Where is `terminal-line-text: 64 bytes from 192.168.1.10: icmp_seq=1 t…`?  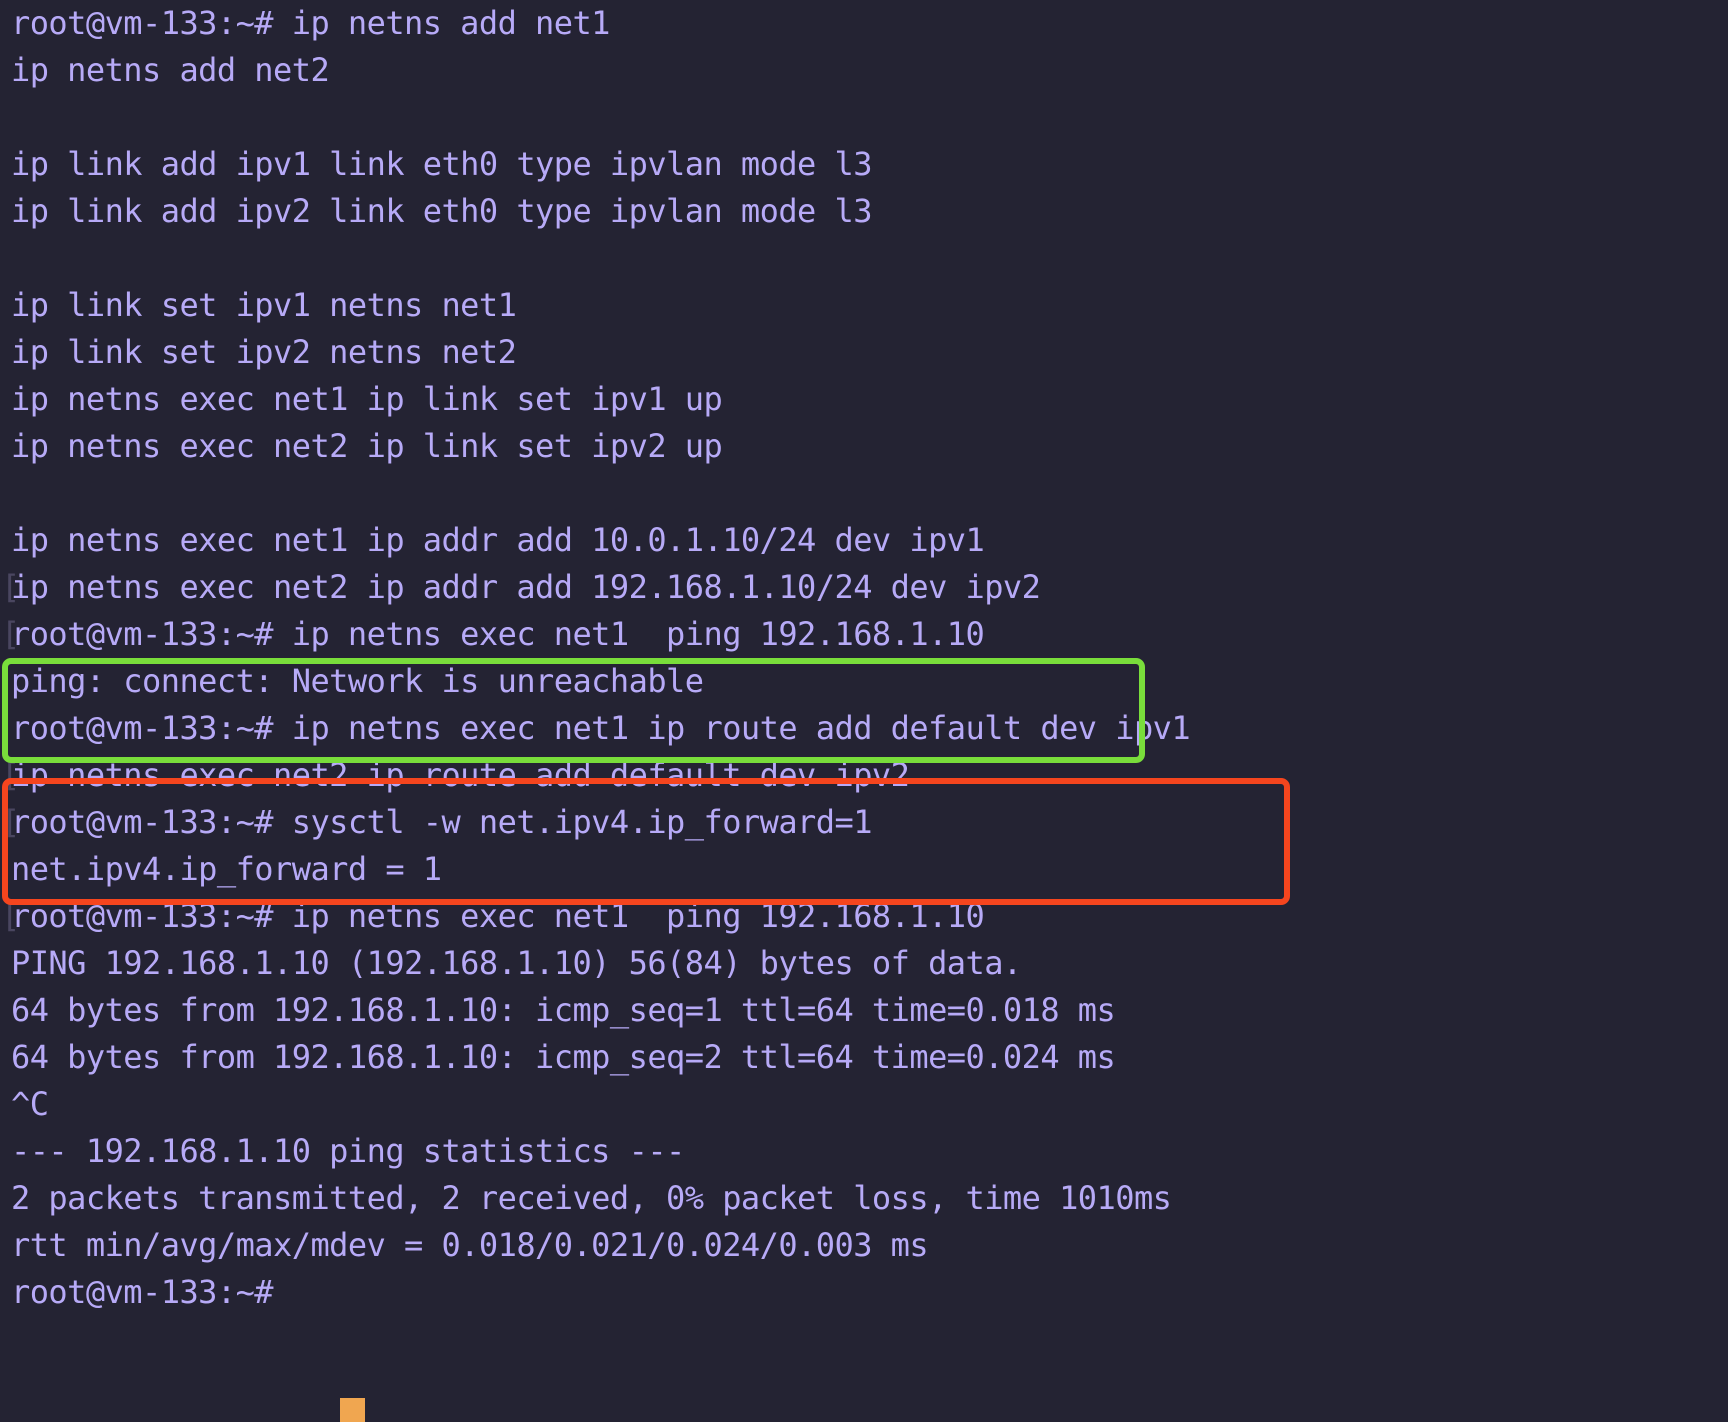 terminal-line-text: 64 bytes from 192.168.1.10: icmp_seq=1 t… is located at coordinates (563, 1010).